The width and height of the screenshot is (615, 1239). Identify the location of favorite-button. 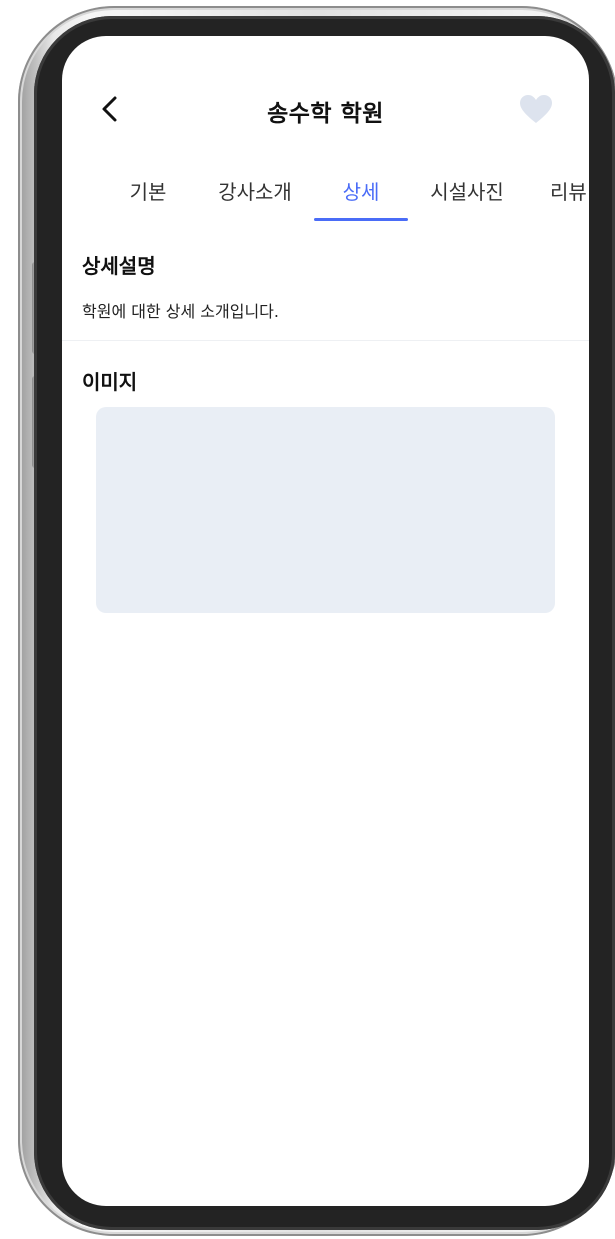
(536, 110).